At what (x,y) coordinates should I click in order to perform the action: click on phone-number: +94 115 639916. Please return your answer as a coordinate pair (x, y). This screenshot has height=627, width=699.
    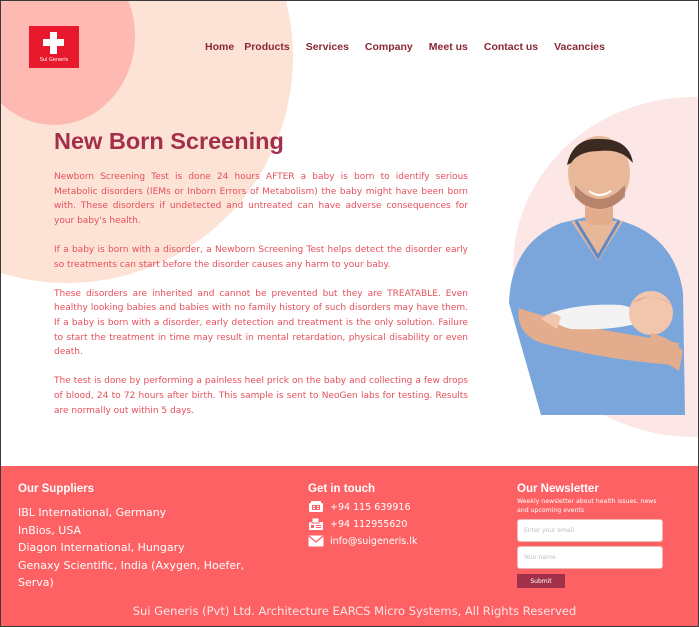
    Looking at the image, I should click on (370, 507).